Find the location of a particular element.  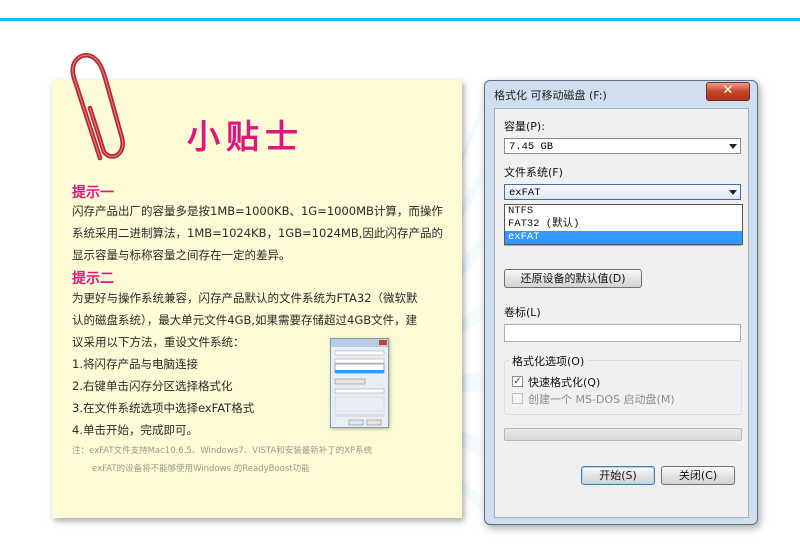

filesystem-dropdown-list: NTFS FAT32 (默认) exFAT is located at coordinates (623, 224).